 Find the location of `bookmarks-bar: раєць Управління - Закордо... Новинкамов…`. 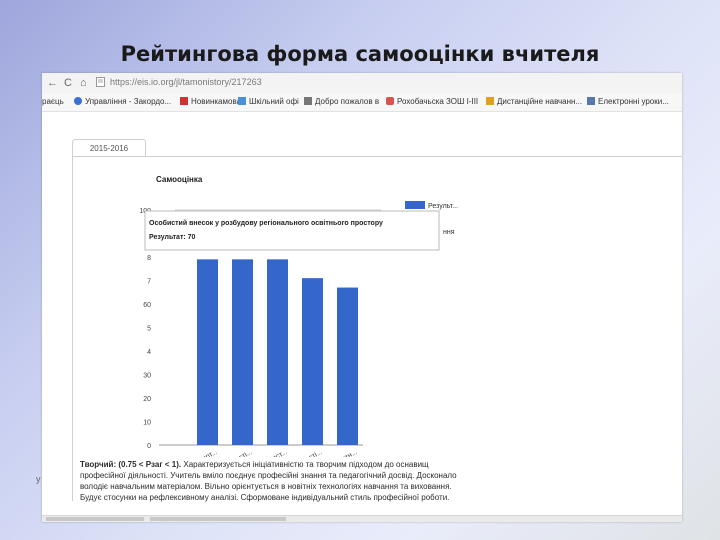

bookmarks-bar: раєць Управління - Закордо... Новинкамов… is located at coordinates (362, 102).